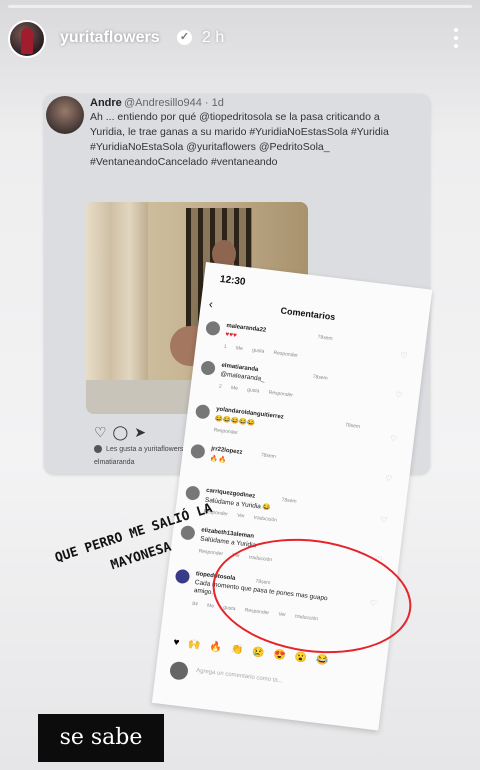 The image size is (480, 770). Describe the element at coordinates (240, 42) in the screenshot. I see `story-header: yuritaflowers ✓ 2 h` at that location.